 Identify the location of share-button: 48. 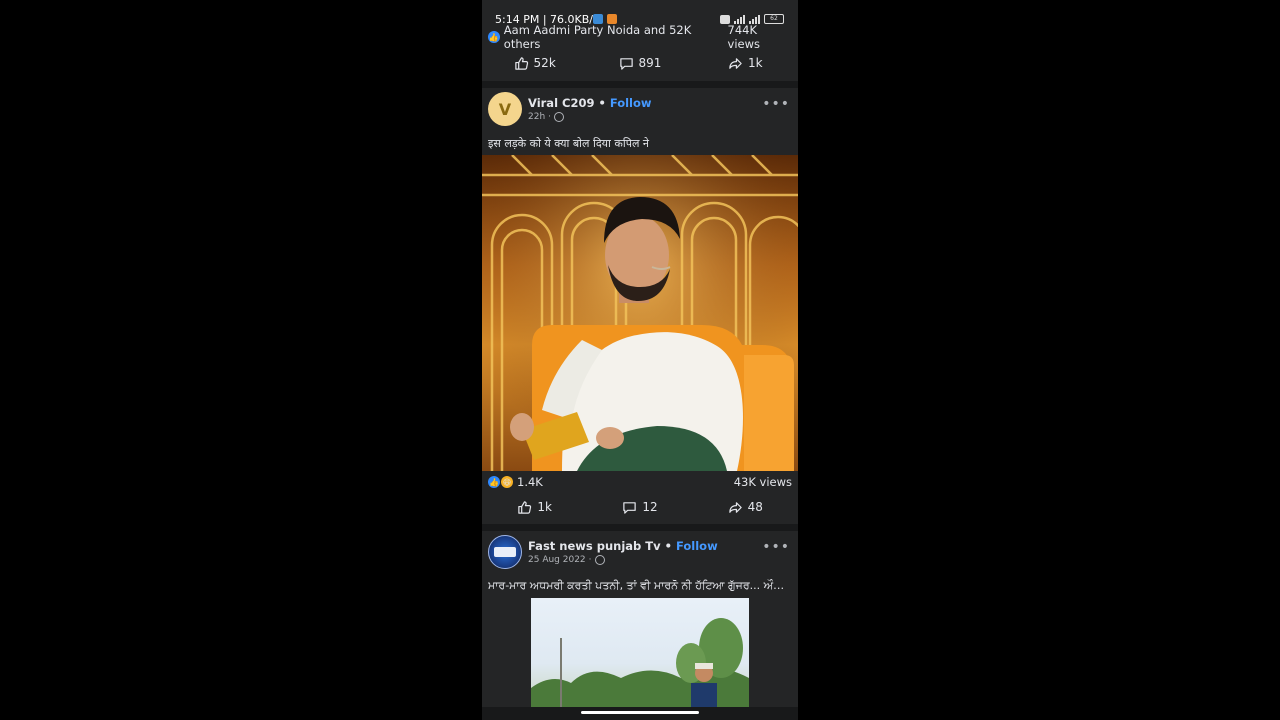
(745, 507).